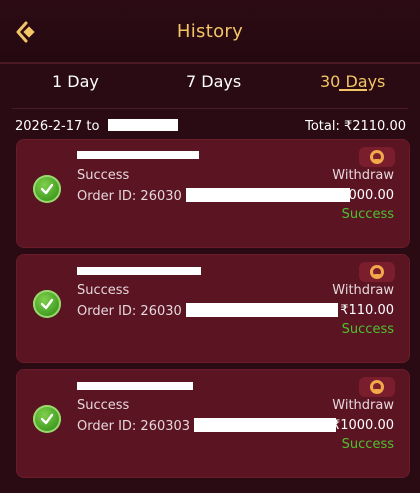  Describe the element at coordinates (210, 127) in the screenshot. I see `summary-bar: 2026-2-17 to Total: ₹2110.00` at that location.